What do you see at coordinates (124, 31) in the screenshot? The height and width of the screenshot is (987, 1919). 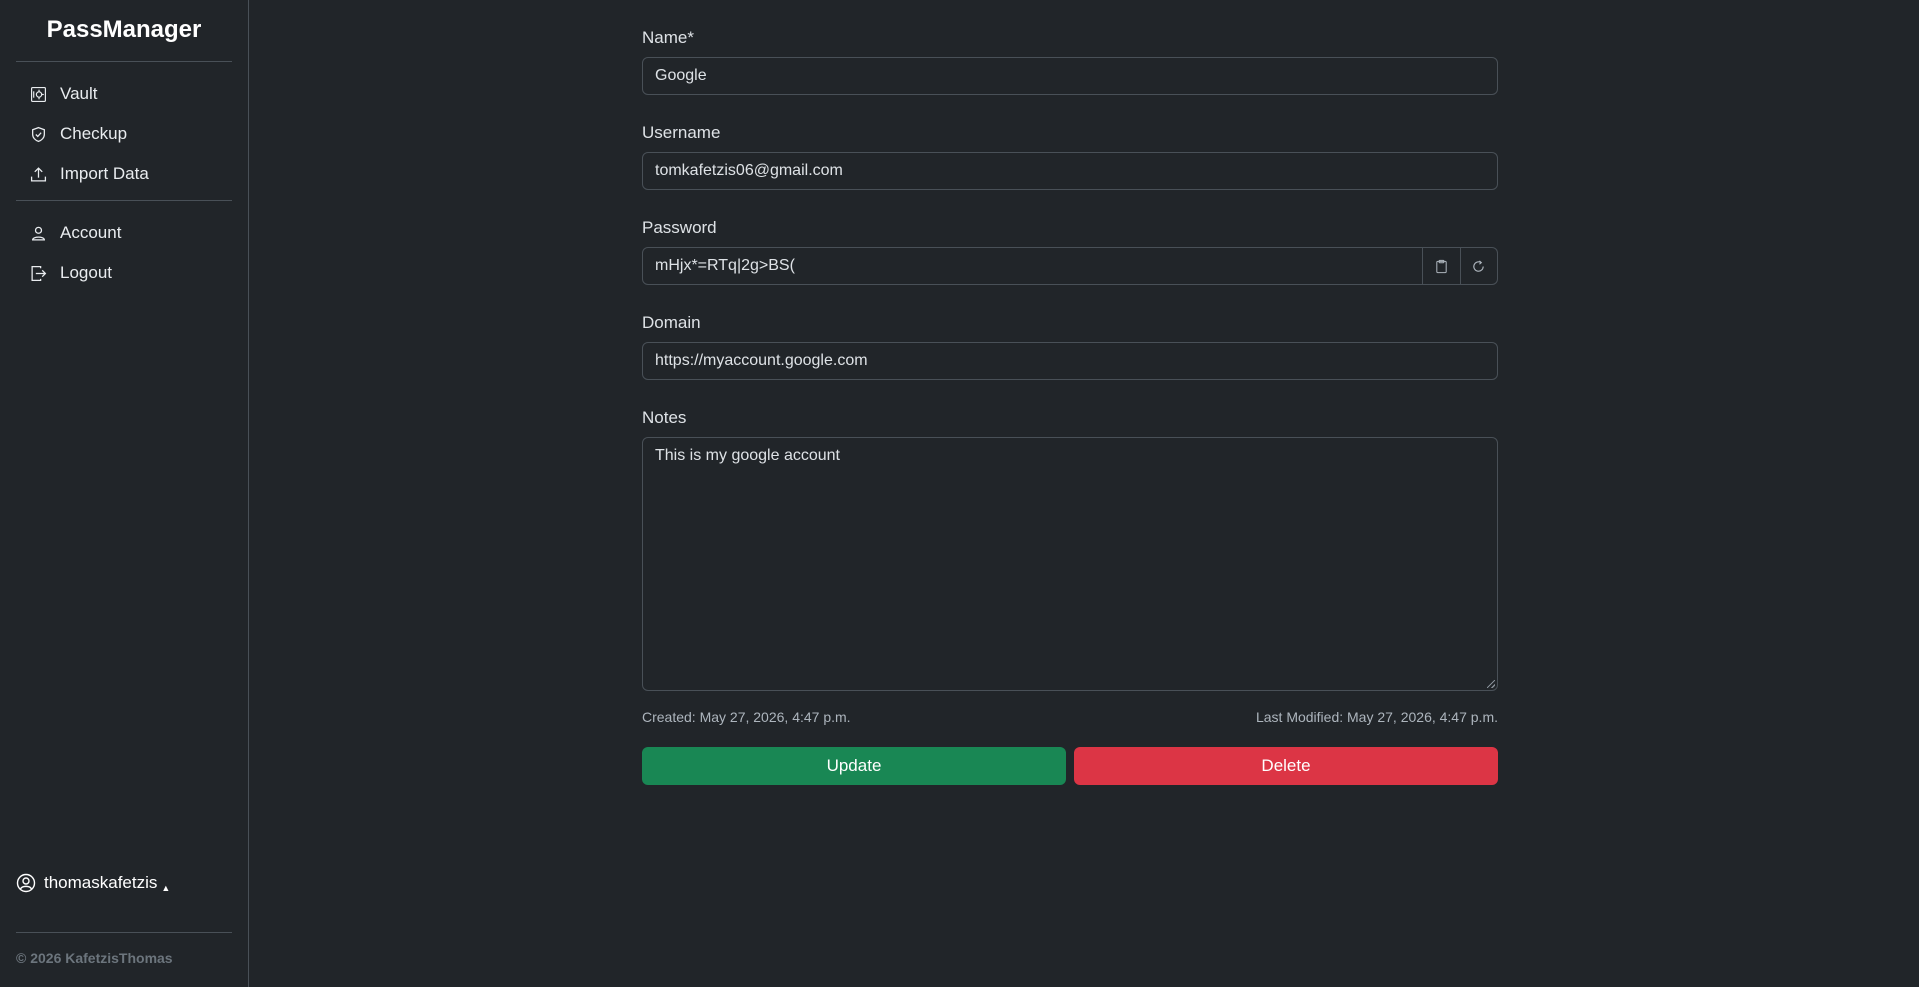 I see `brand-title: PassManager` at bounding box center [124, 31].